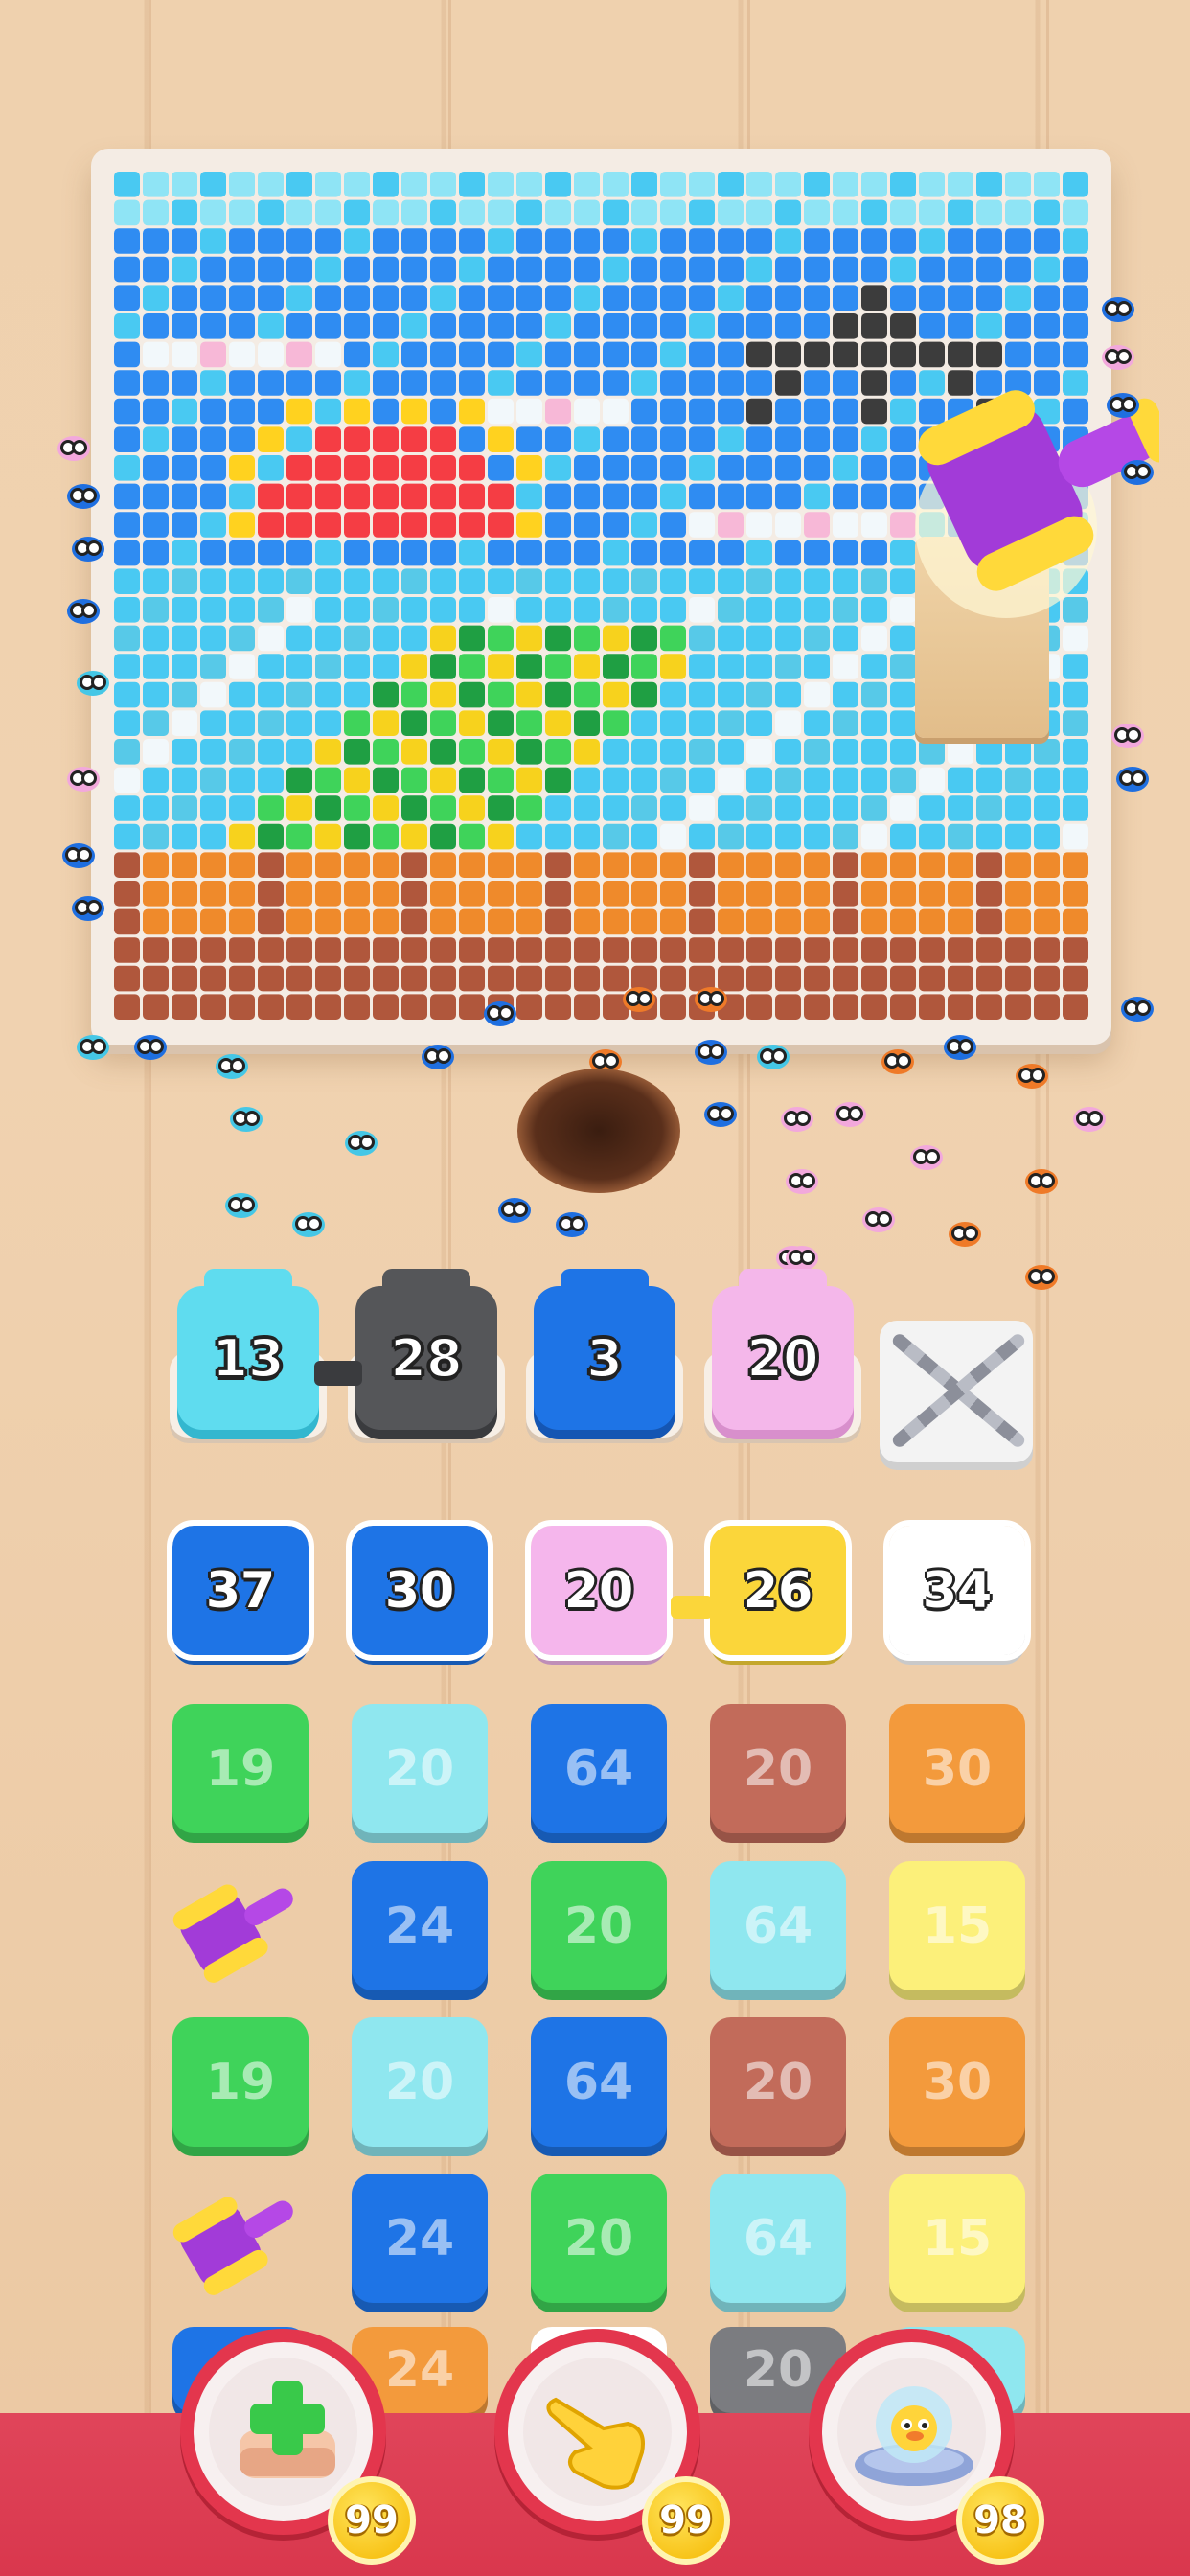 Image resolution: width=1190 pixels, height=2576 pixels. Describe the element at coordinates (612, 2446) in the screenshot. I see `hand-booster-button: 99` at that location.